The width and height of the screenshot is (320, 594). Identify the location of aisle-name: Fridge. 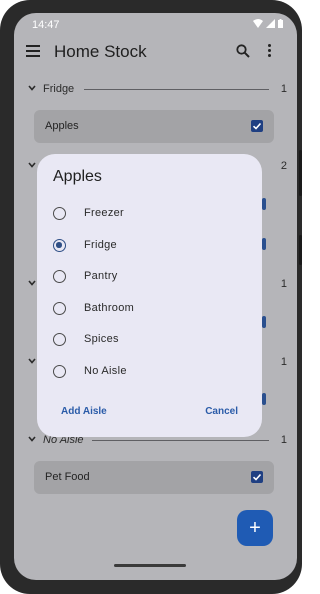
(59, 89).